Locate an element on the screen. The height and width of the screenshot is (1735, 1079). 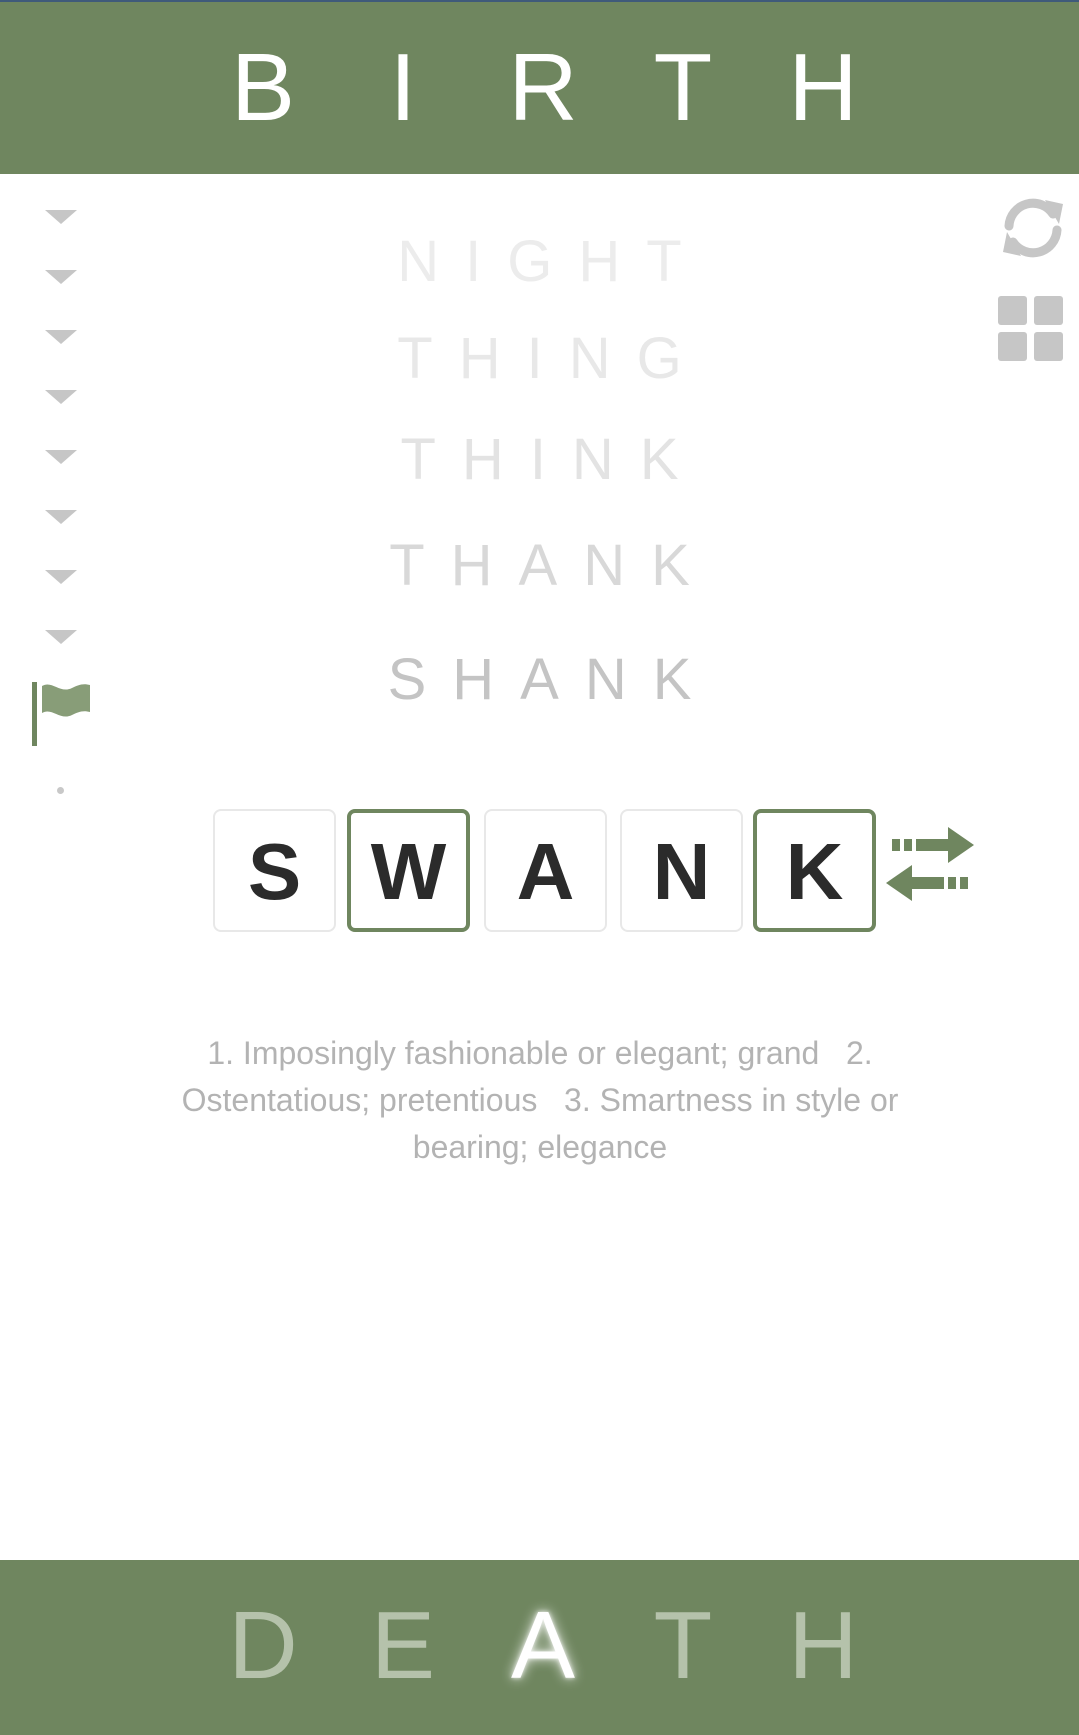
ladder-word: SHANK is located at coordinates (552, 679).